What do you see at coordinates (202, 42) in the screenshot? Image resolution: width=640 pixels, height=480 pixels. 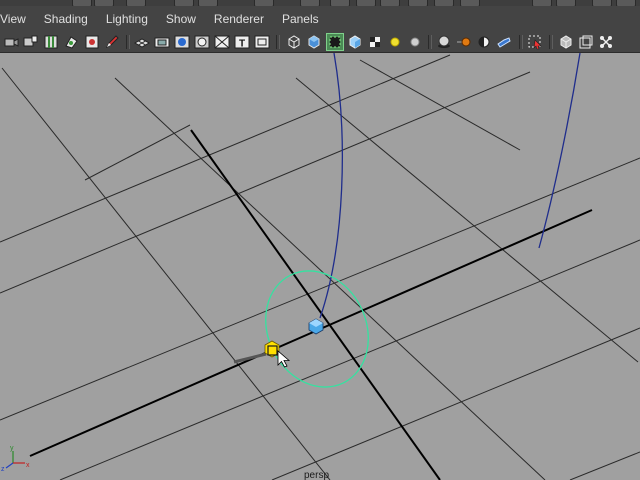 I see `gate-mask-icon` at bounding box center [202, 42].